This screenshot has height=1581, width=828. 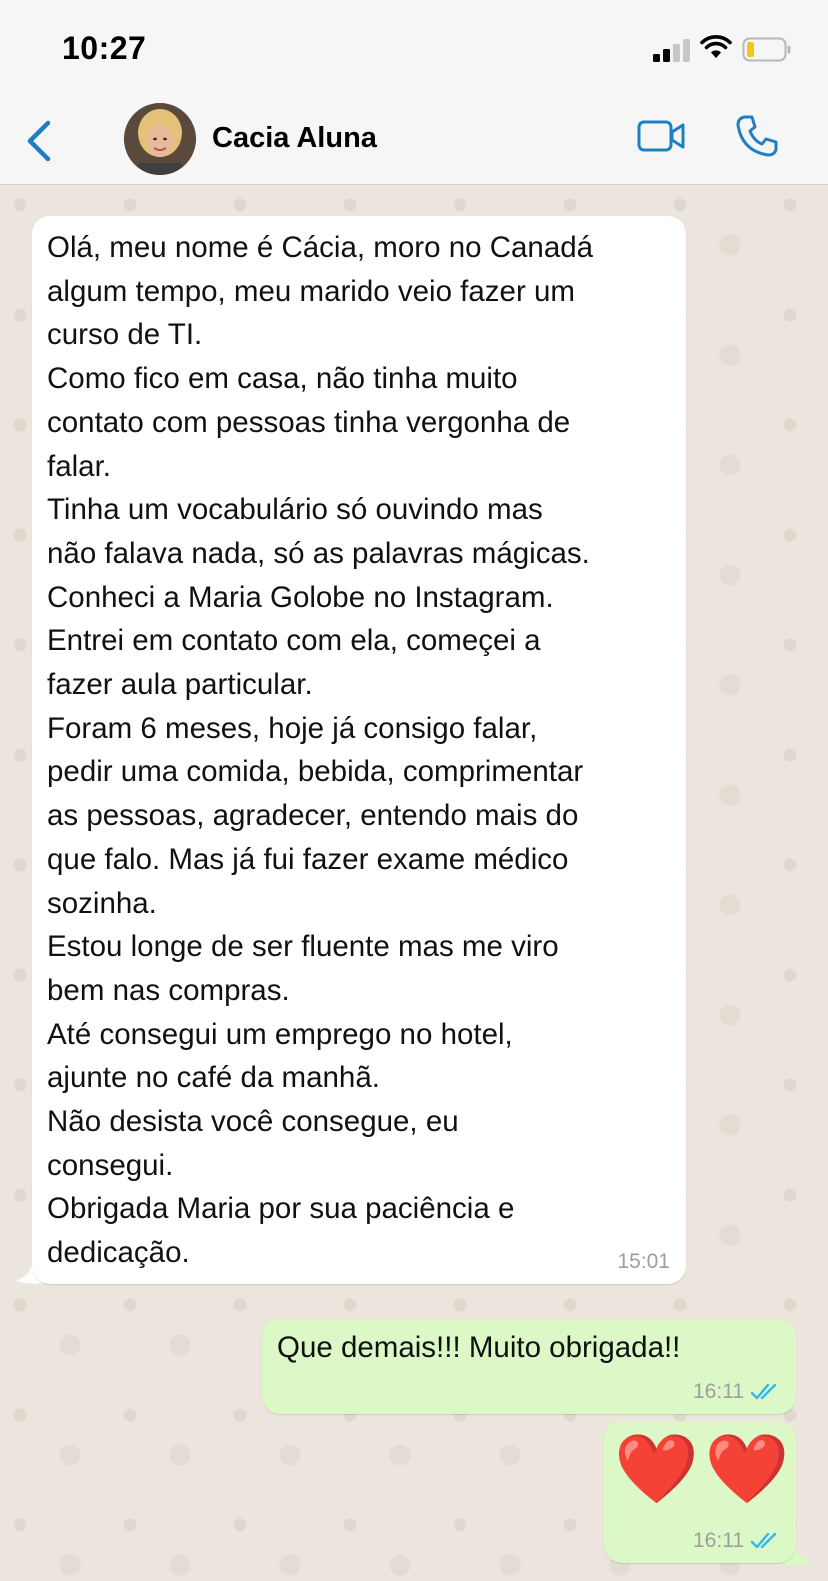 What do you see at coordinates (716, 46) in the screenshot?
I see `wifi-icon` at bounding box center [716, 46].